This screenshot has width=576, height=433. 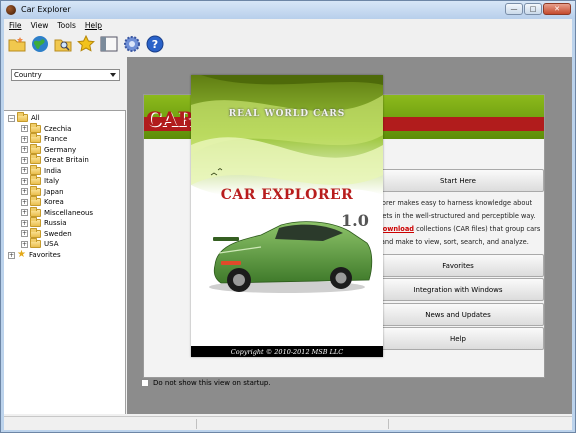 I want to click on tree-item: + Czechia, so click(x=46, y=128).